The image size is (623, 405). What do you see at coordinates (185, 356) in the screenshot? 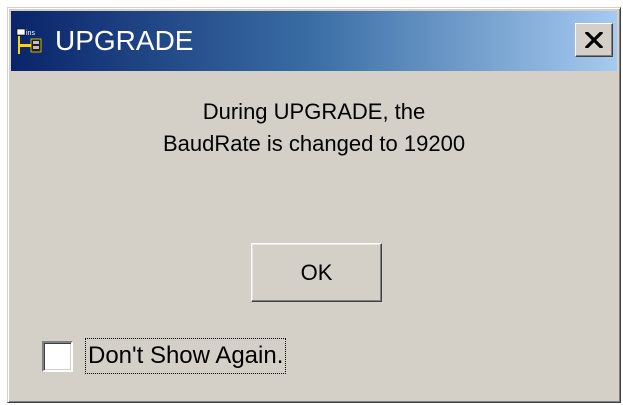
I see `dont-show-again-label: Don't Show Again.` at bounding box center [185, 356].